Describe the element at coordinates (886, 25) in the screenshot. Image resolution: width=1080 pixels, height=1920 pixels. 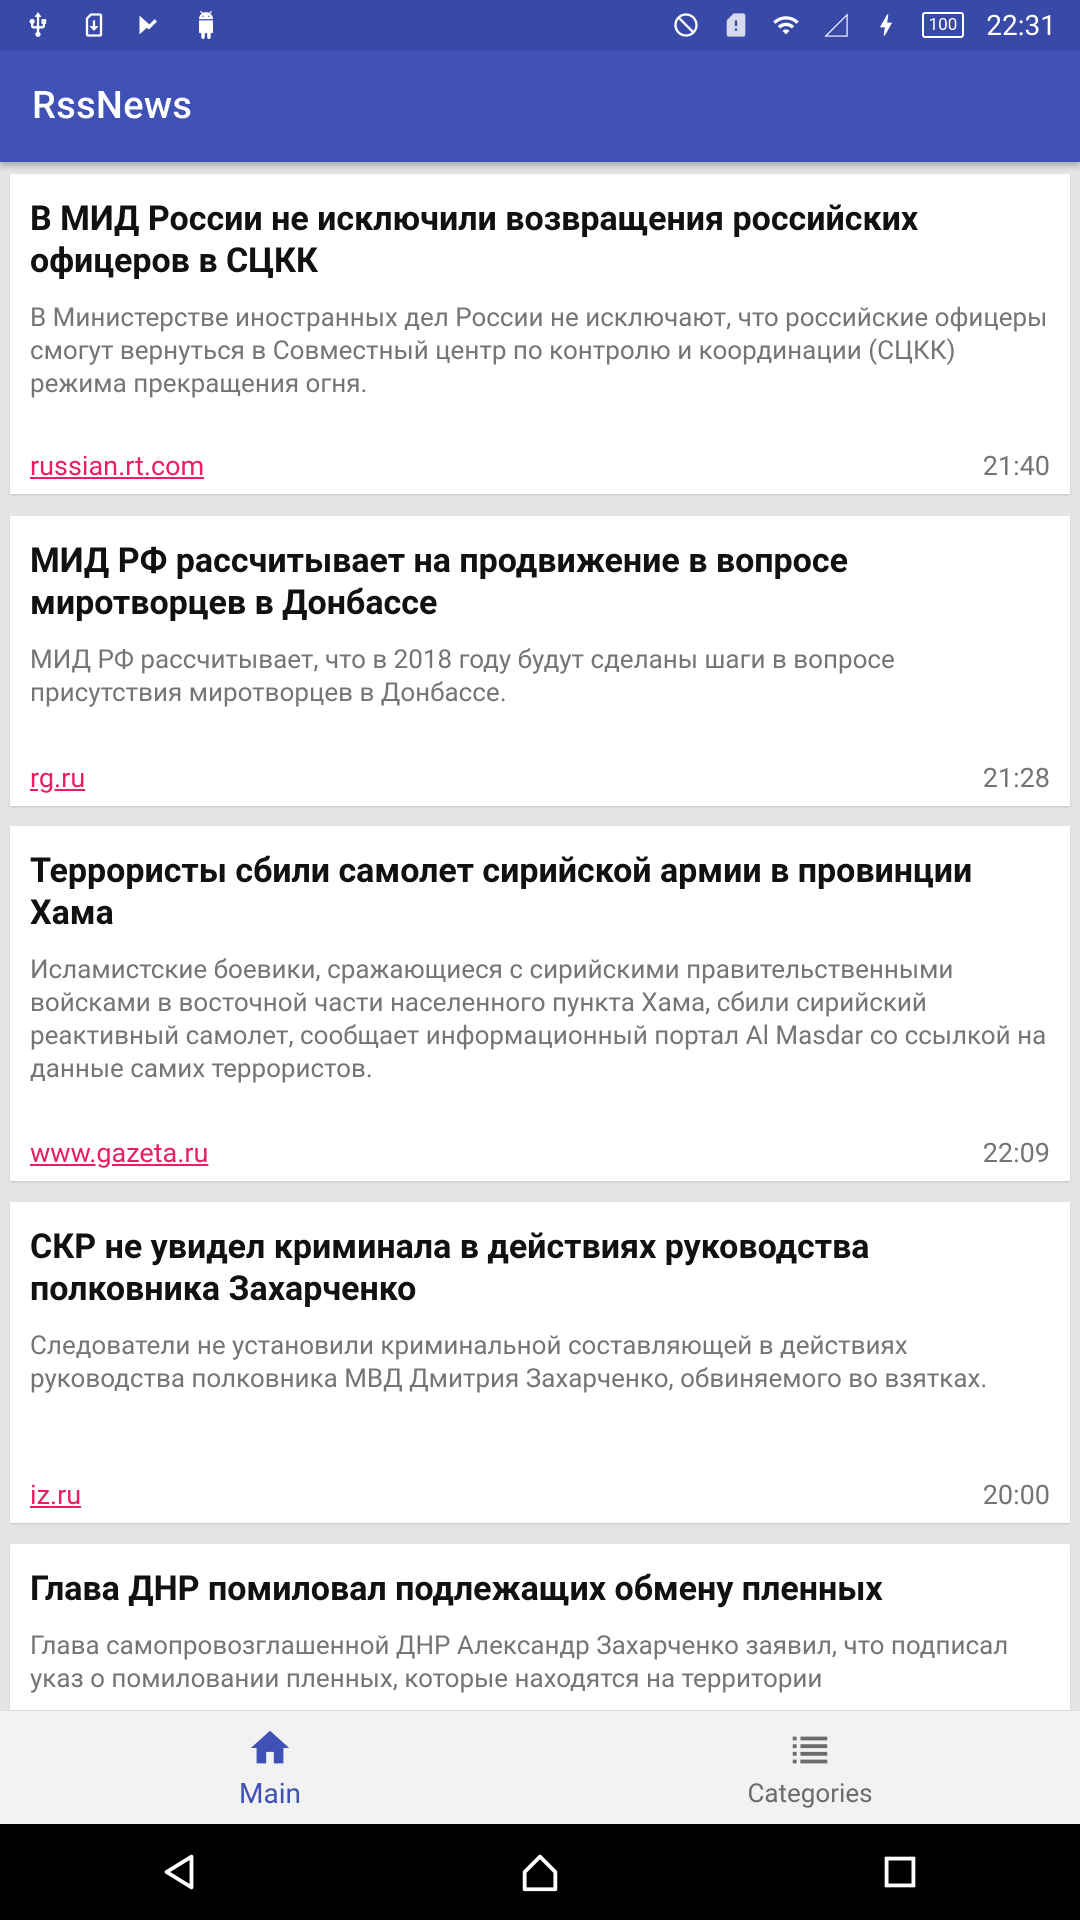
I see `charging-icon` at that location.